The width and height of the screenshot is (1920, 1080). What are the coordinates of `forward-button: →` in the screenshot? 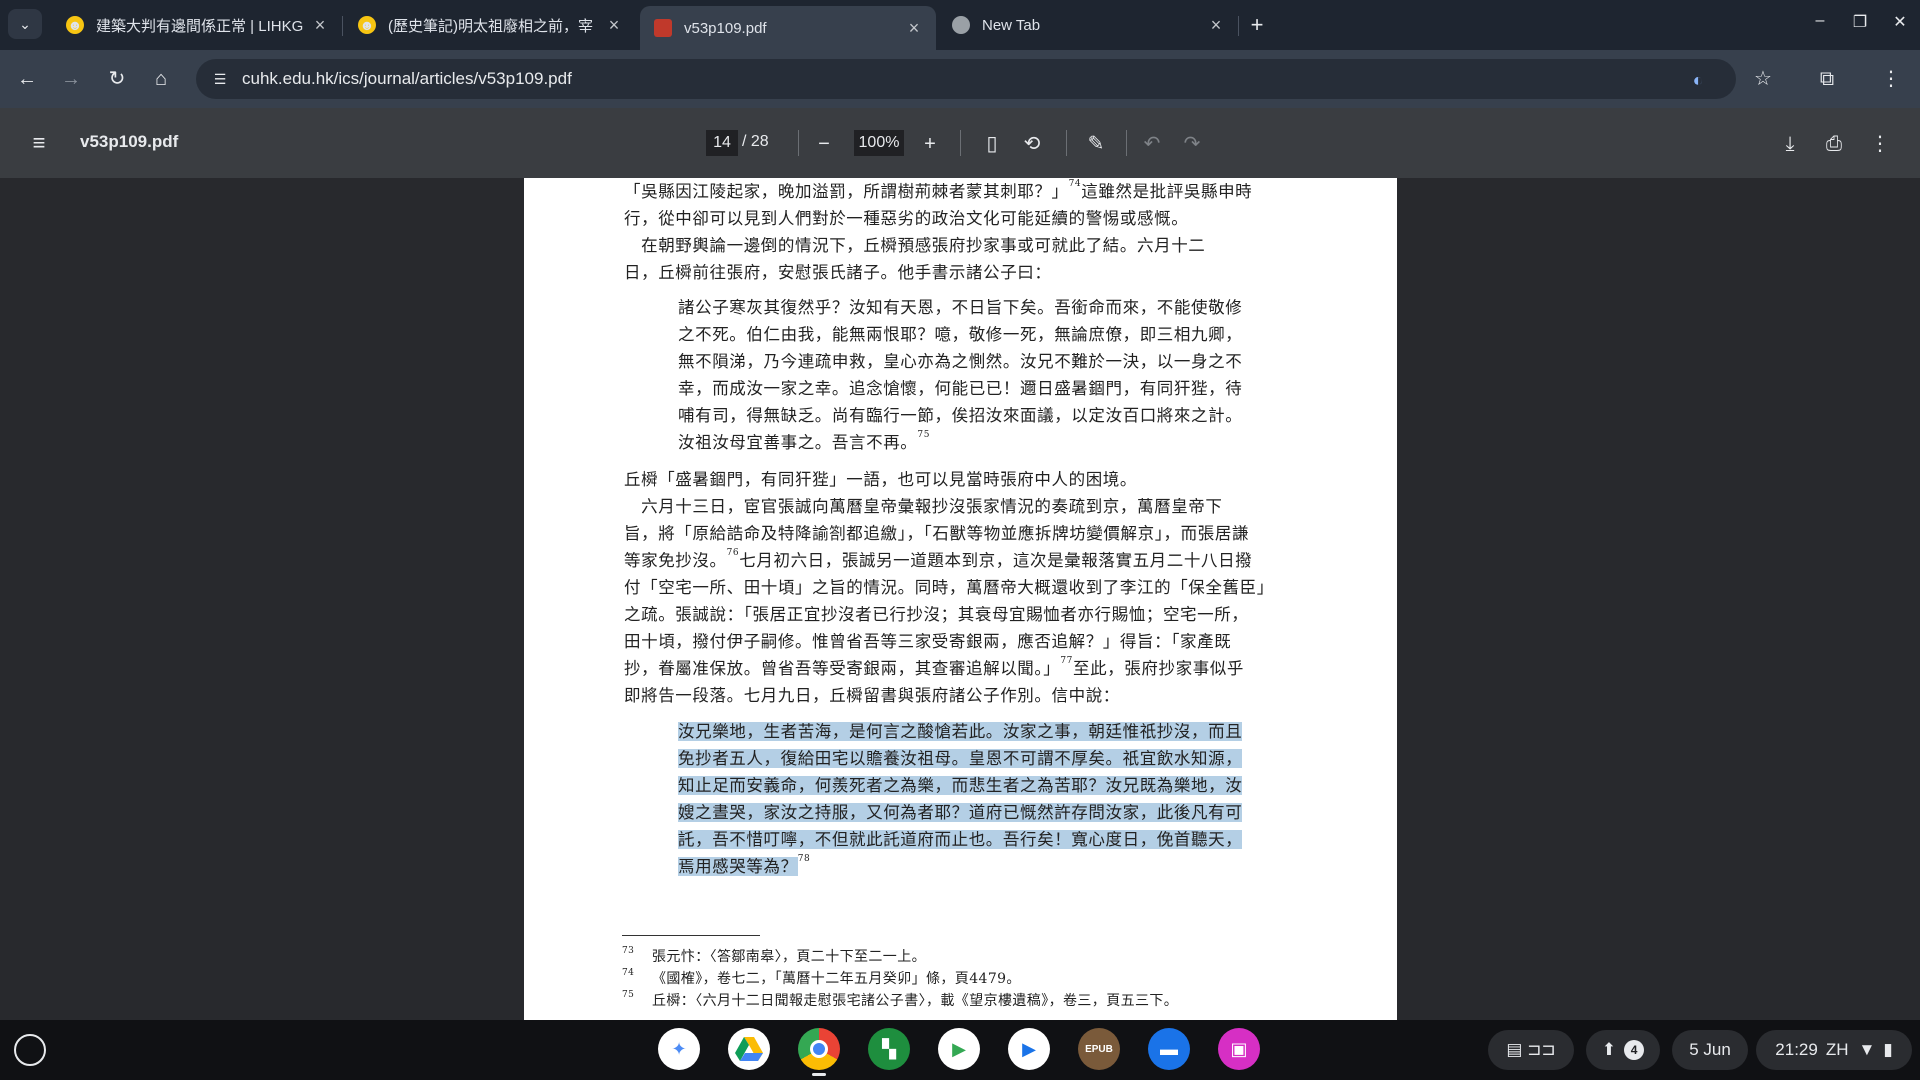 It's located at (71, 79).